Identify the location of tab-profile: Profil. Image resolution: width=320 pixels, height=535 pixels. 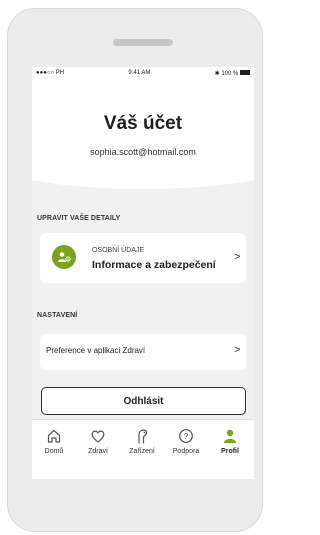
(230, 441).